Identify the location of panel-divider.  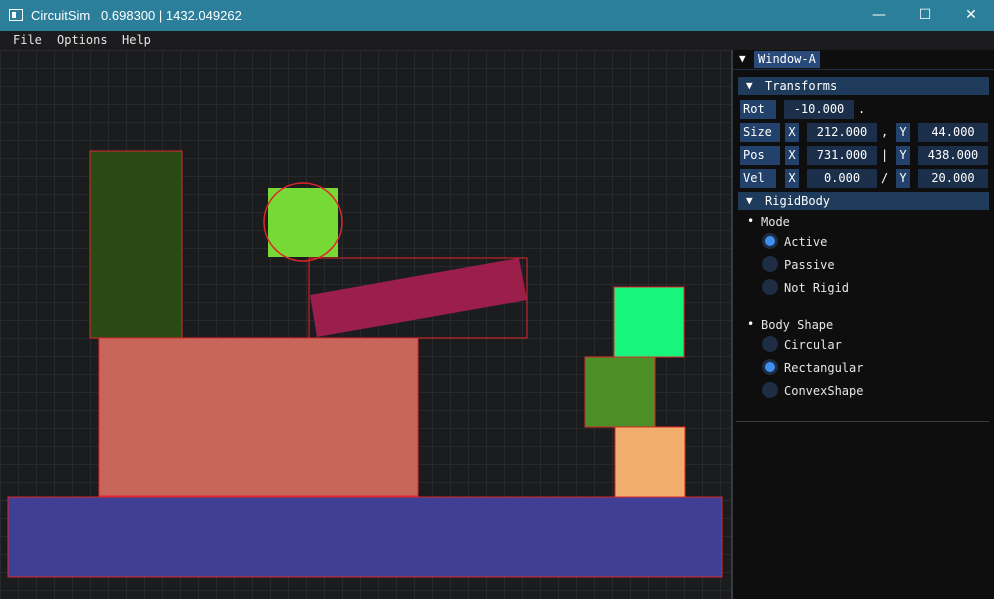
(862, 421).